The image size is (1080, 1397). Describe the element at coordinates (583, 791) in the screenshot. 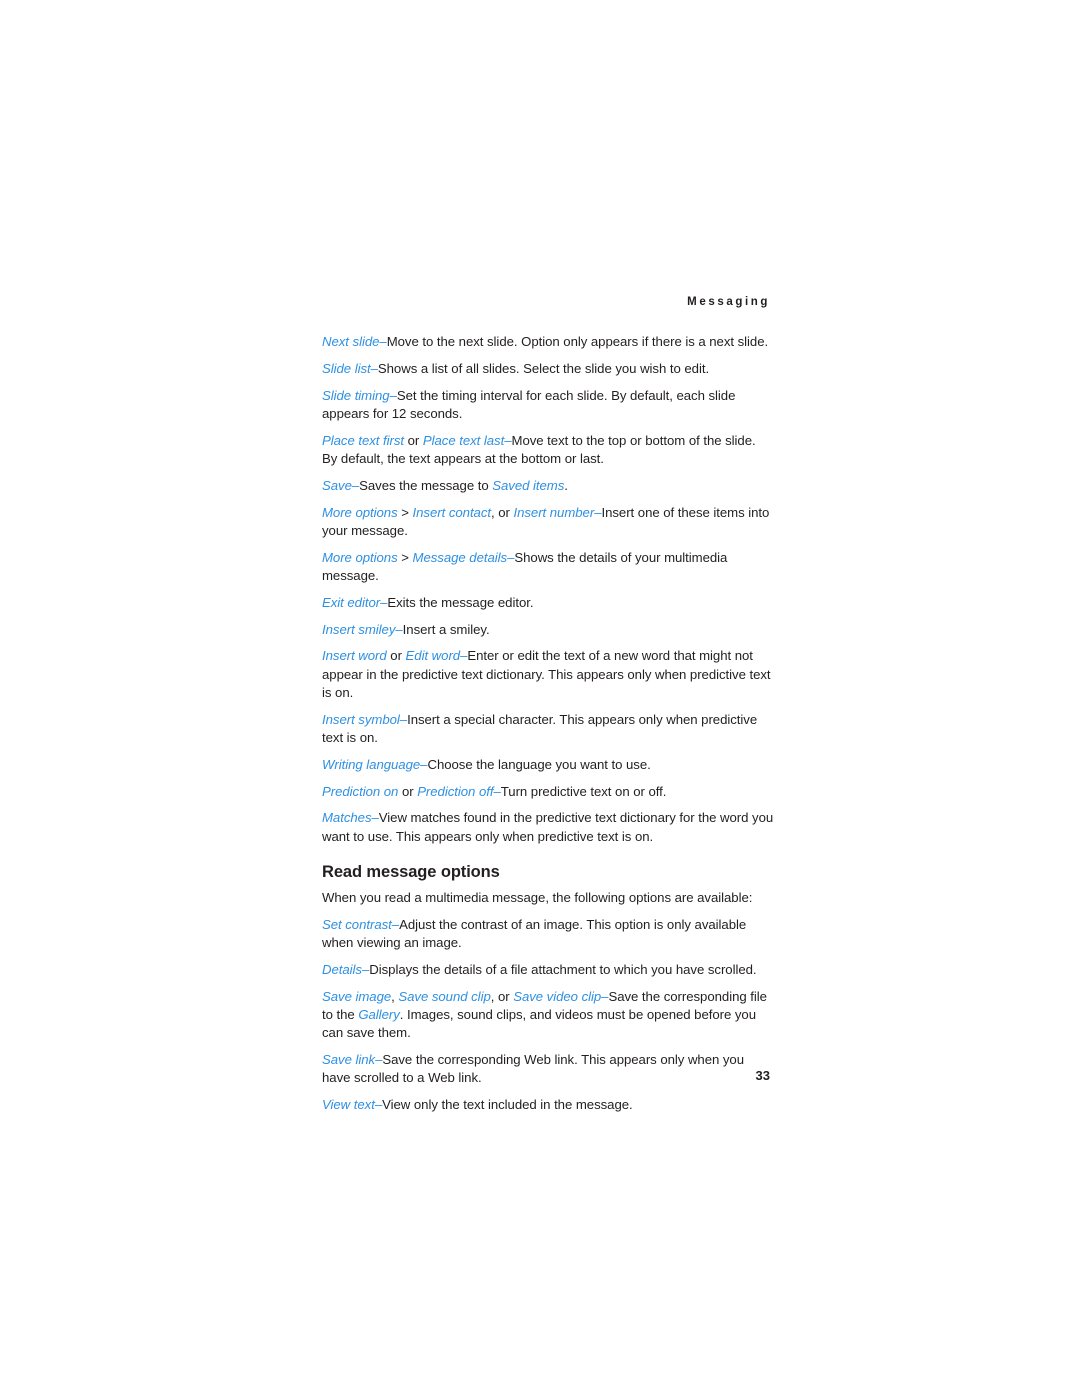

I see `body-text: Turn predictive text on or off.` at that location.